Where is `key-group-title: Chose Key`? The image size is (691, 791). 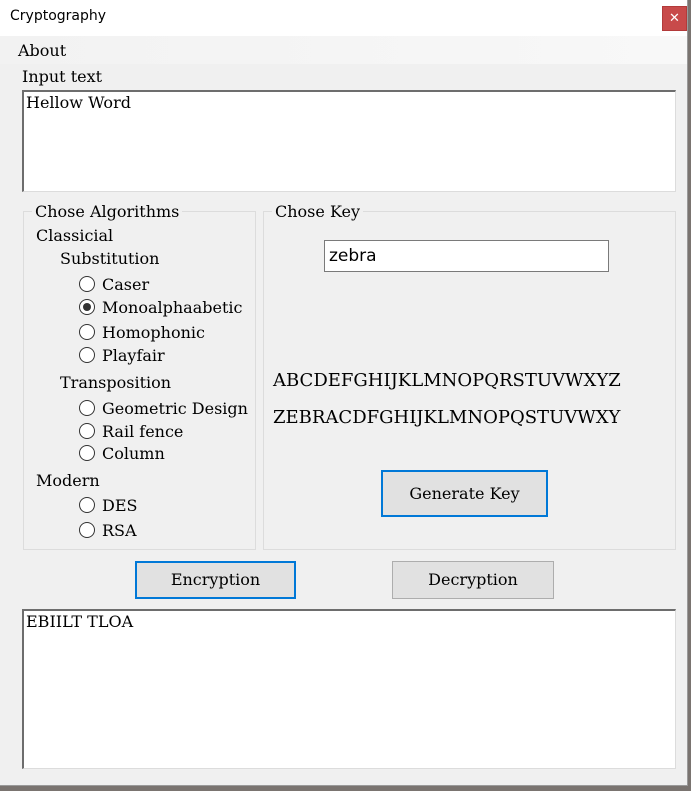
key-group-title: Chose Key is located at coordinates (317, 211).